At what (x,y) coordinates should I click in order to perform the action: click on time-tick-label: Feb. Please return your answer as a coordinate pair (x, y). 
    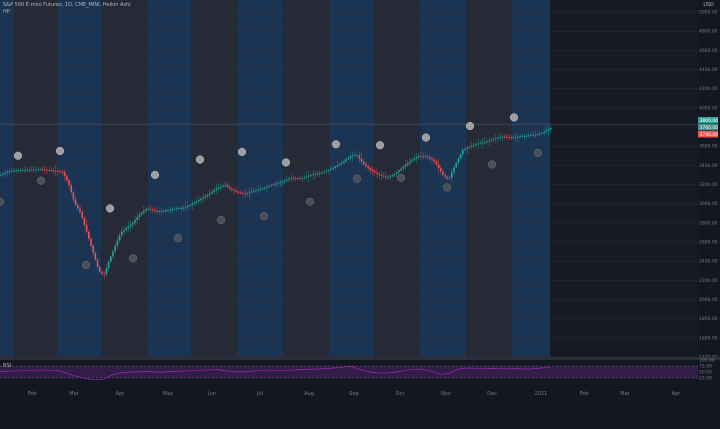
    Looking at the image, I should click on (32, 394).